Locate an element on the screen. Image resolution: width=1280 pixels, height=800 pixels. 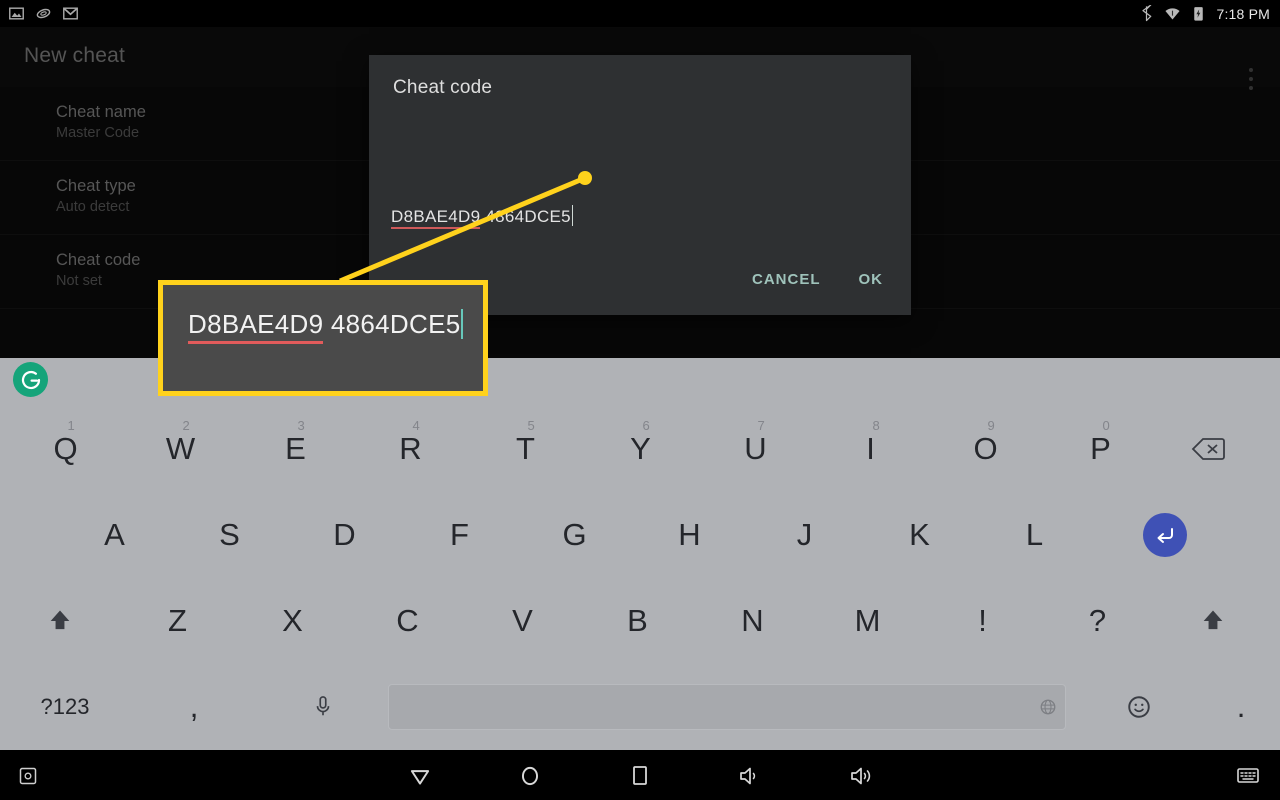
input-value-rest: 4864DCE5 is located at coordinates (525, 216).